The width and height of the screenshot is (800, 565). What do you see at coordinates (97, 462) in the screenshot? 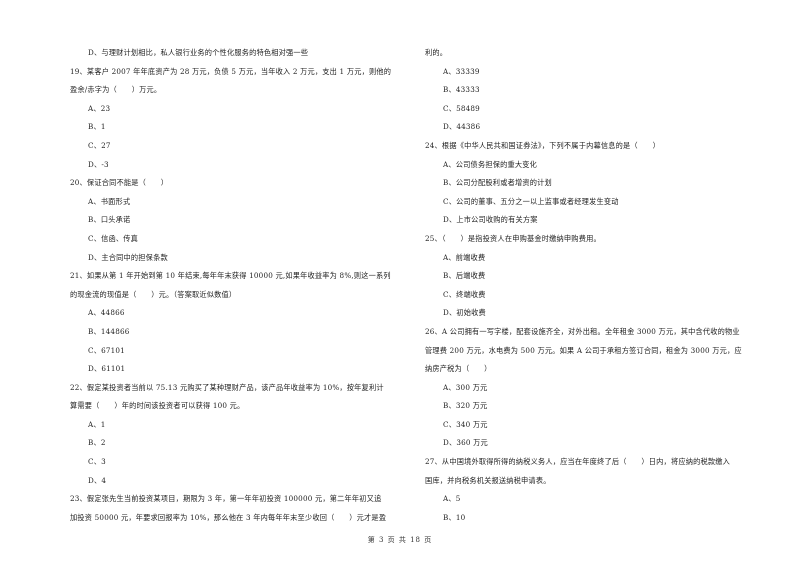
I see `answer-option: C、3` at bounding box center [97, 462].